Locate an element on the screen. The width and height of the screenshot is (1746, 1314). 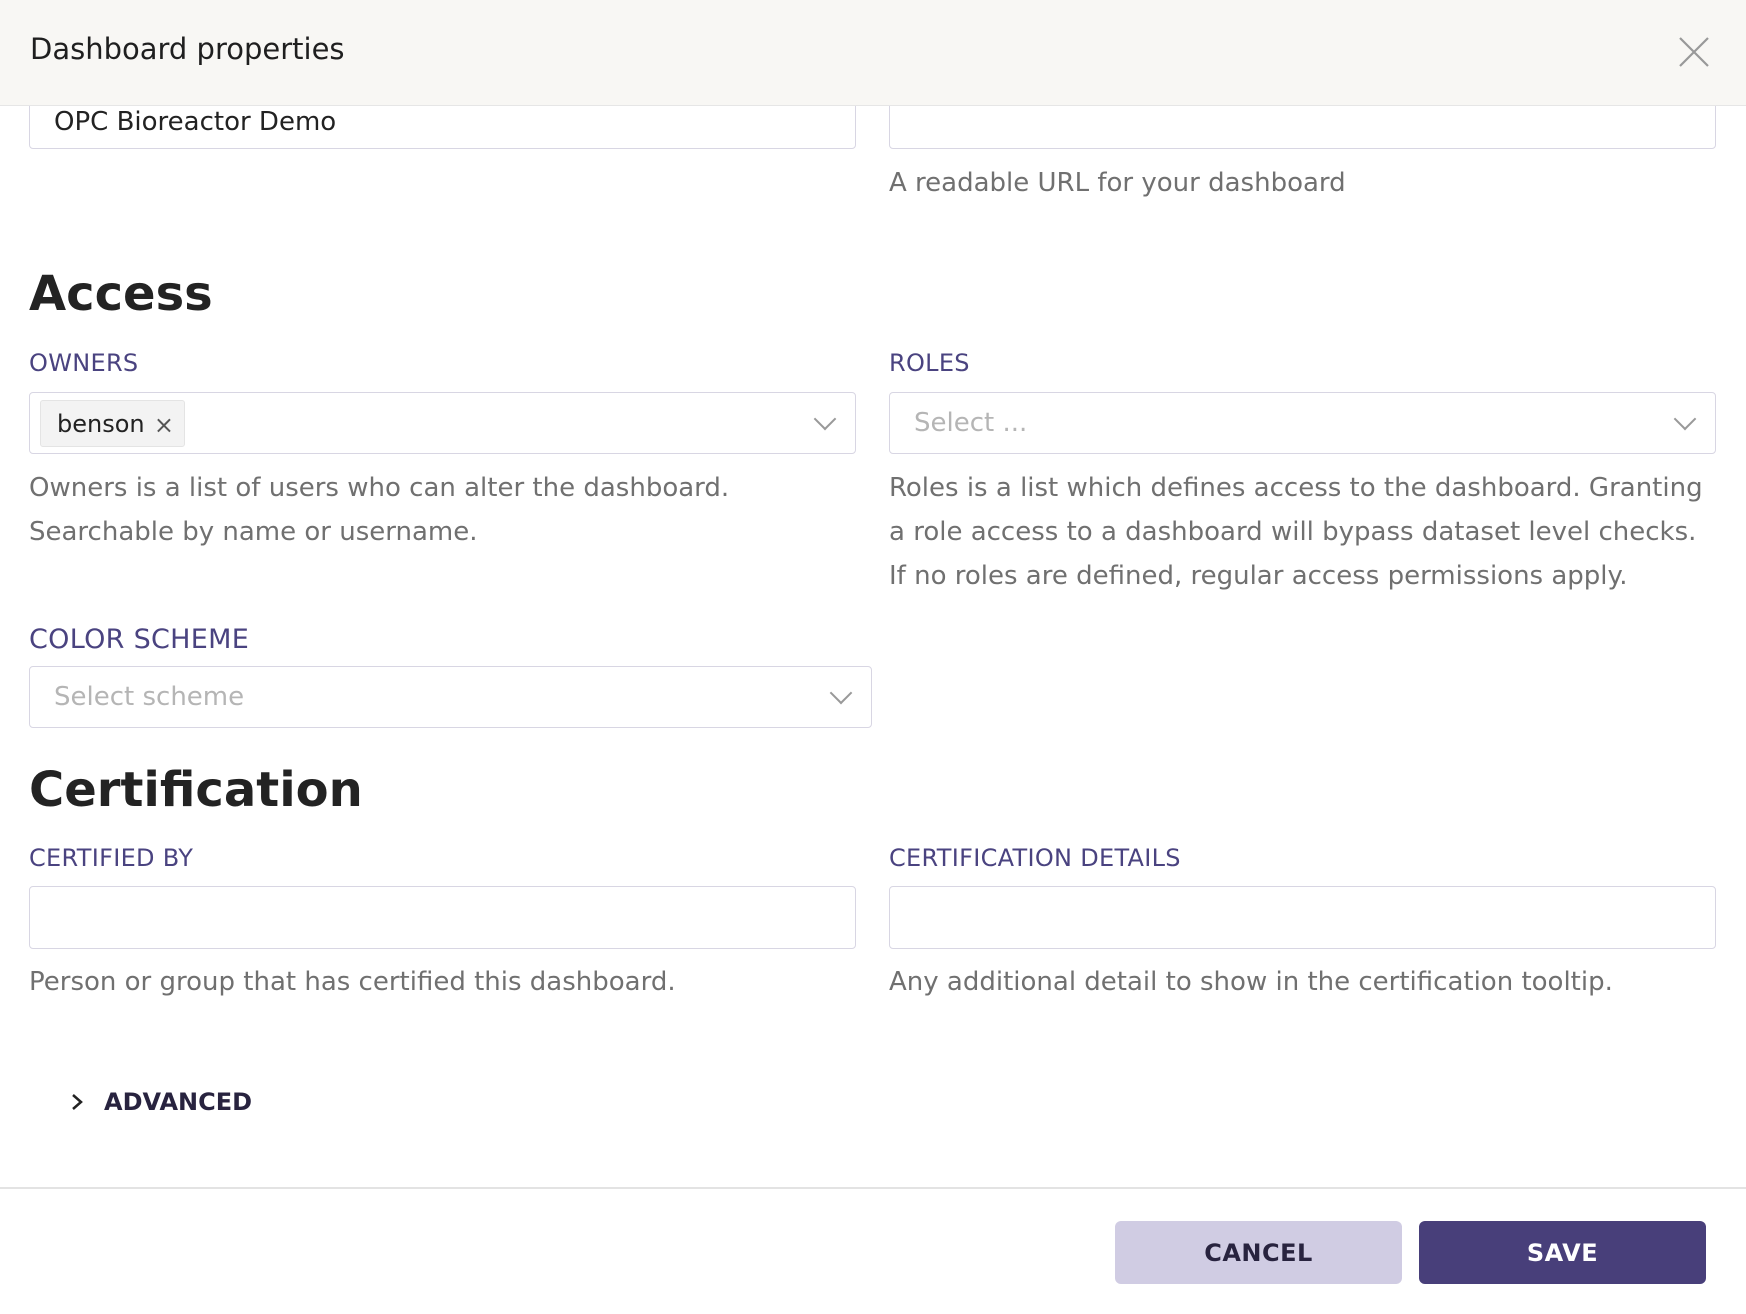
owners-label: OWNERS is located at coordinates (84, 363).